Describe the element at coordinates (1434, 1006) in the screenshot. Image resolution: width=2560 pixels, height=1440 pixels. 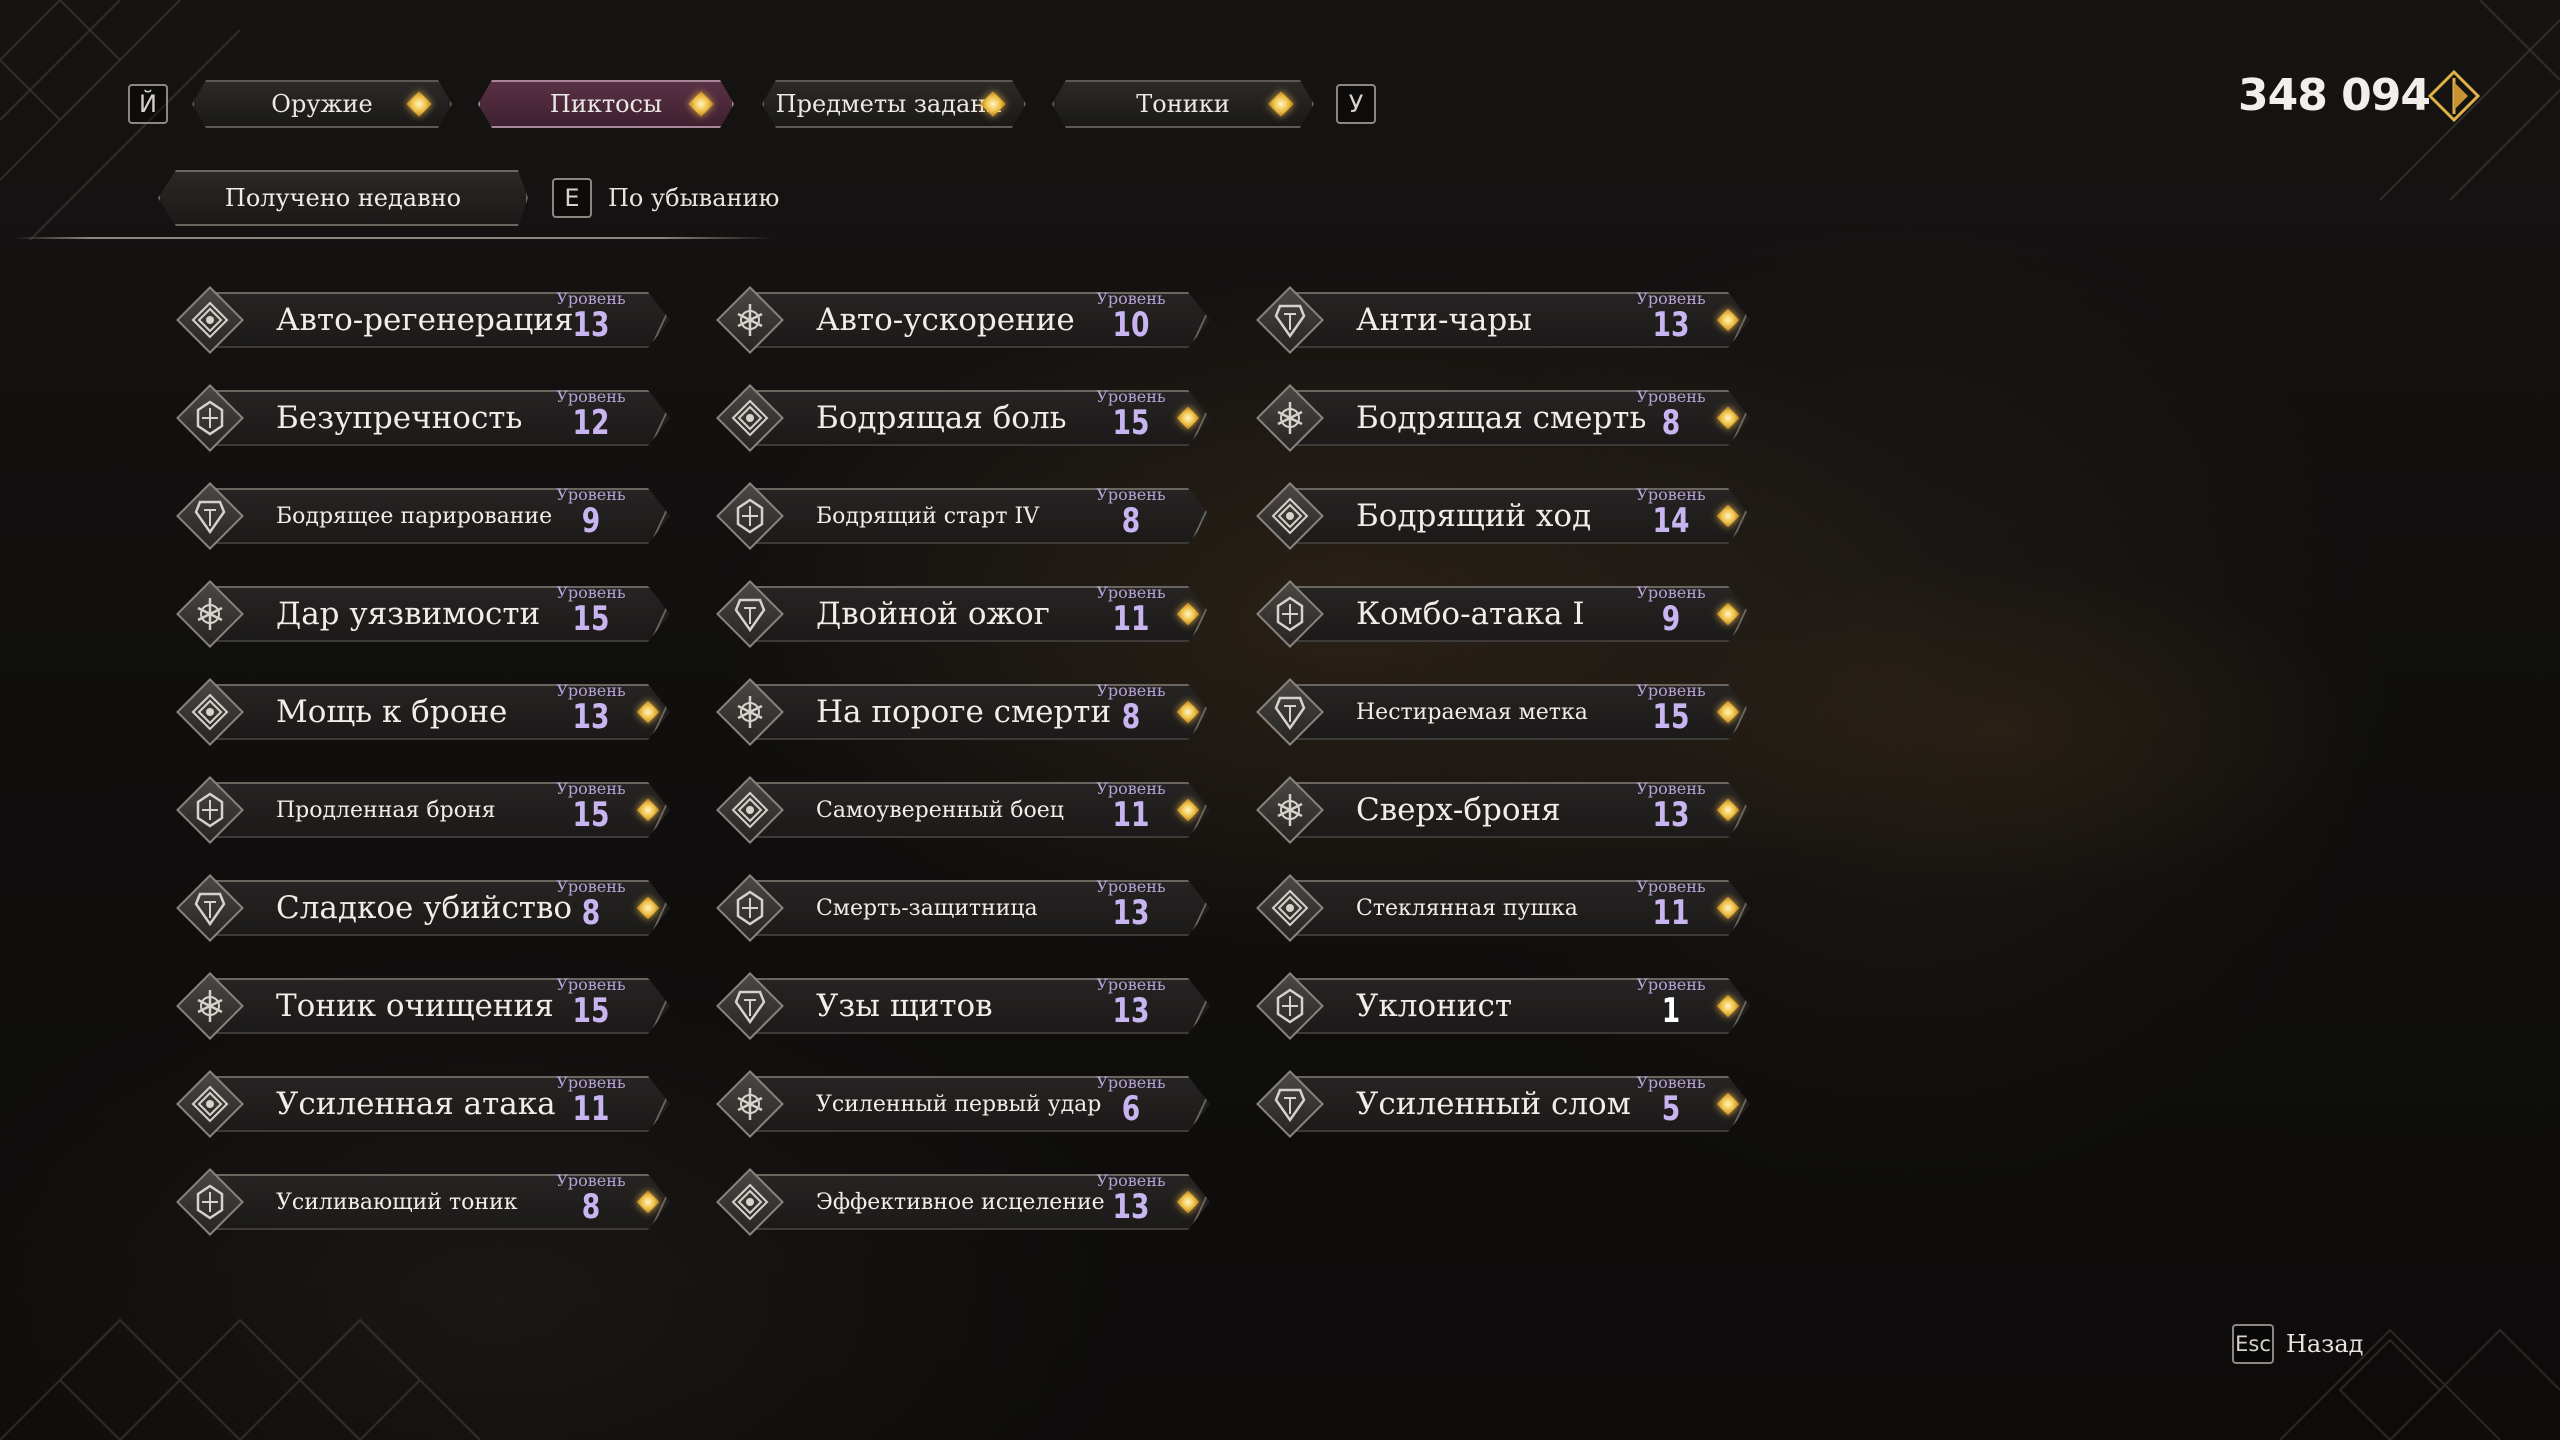
I see `picto-name: Уклонист` at that location.